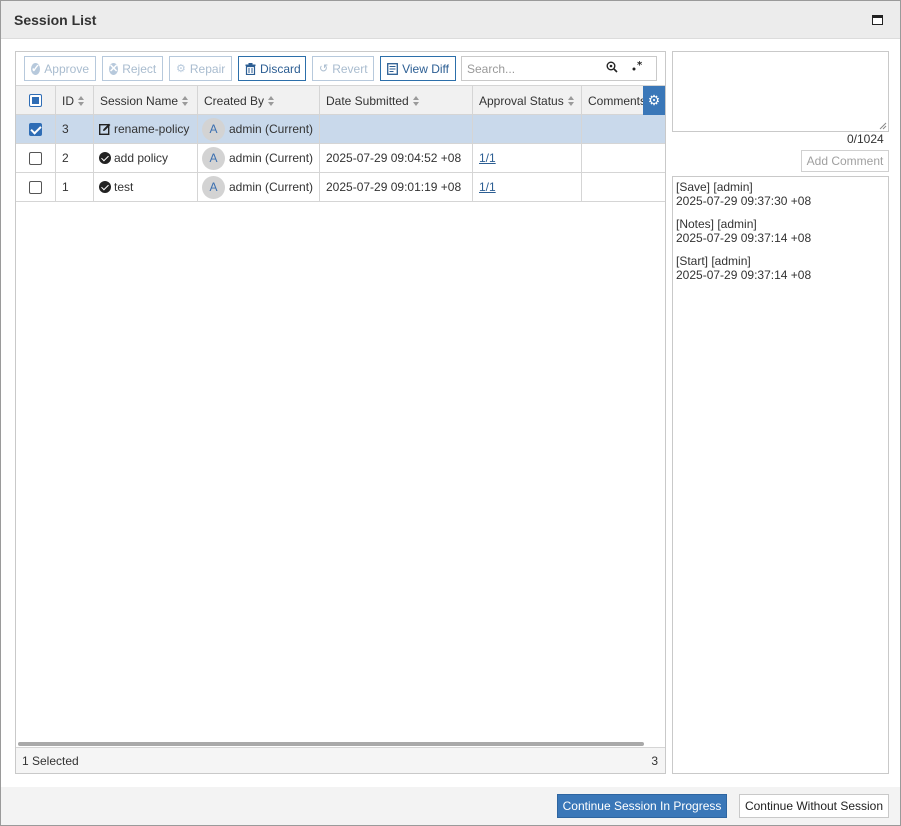 This screenshot has height=826, width=901. I want to click on log-entry-time: 2025-07-29 09:37:30 +08, so click(744, 201).